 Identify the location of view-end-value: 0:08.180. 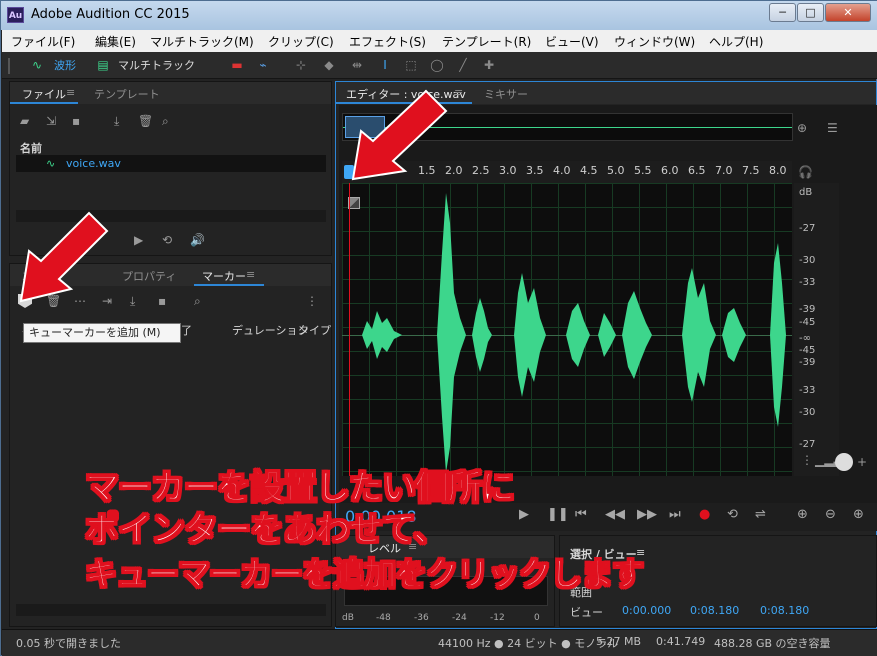
(714, 610).